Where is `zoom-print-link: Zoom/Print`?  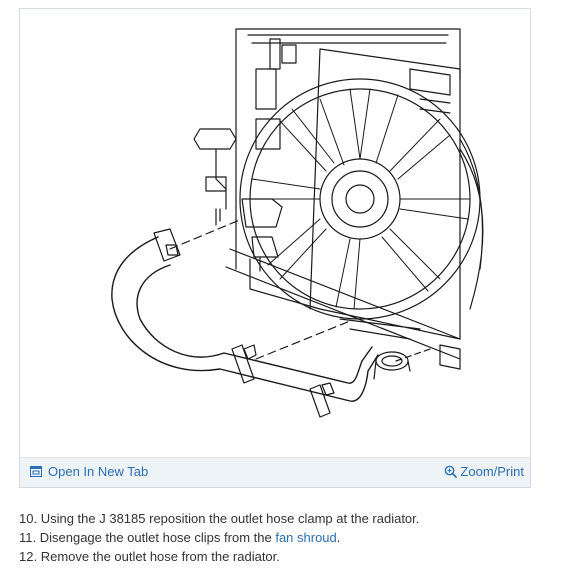 zoom-print-link: Zoom/Print is located at coordinates (484, 471).